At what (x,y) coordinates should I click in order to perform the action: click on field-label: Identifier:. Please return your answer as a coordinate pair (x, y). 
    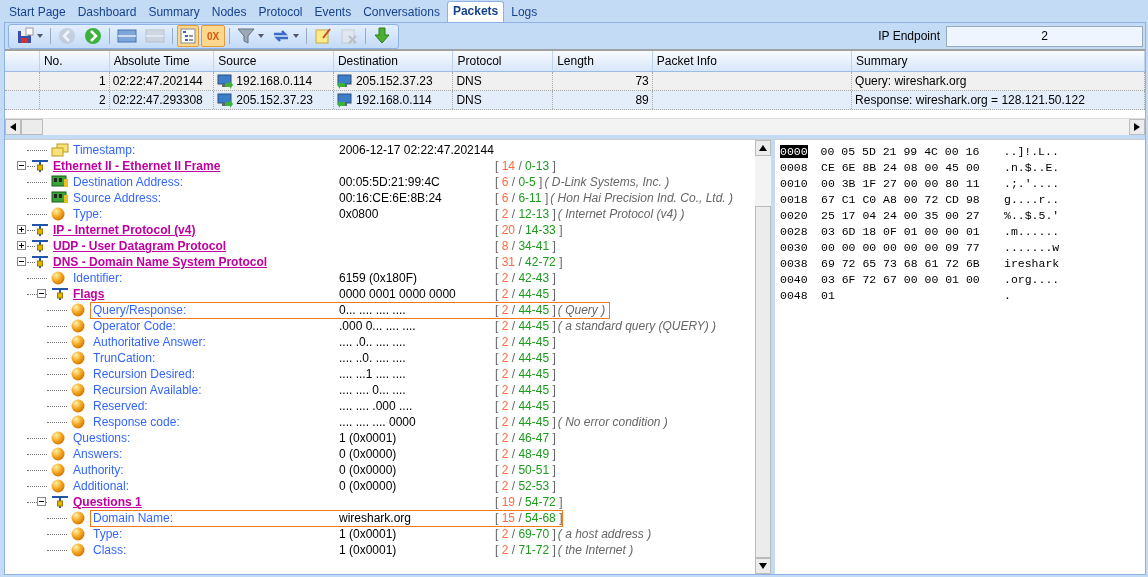
    Looking at the image, I should click on (206, 278).